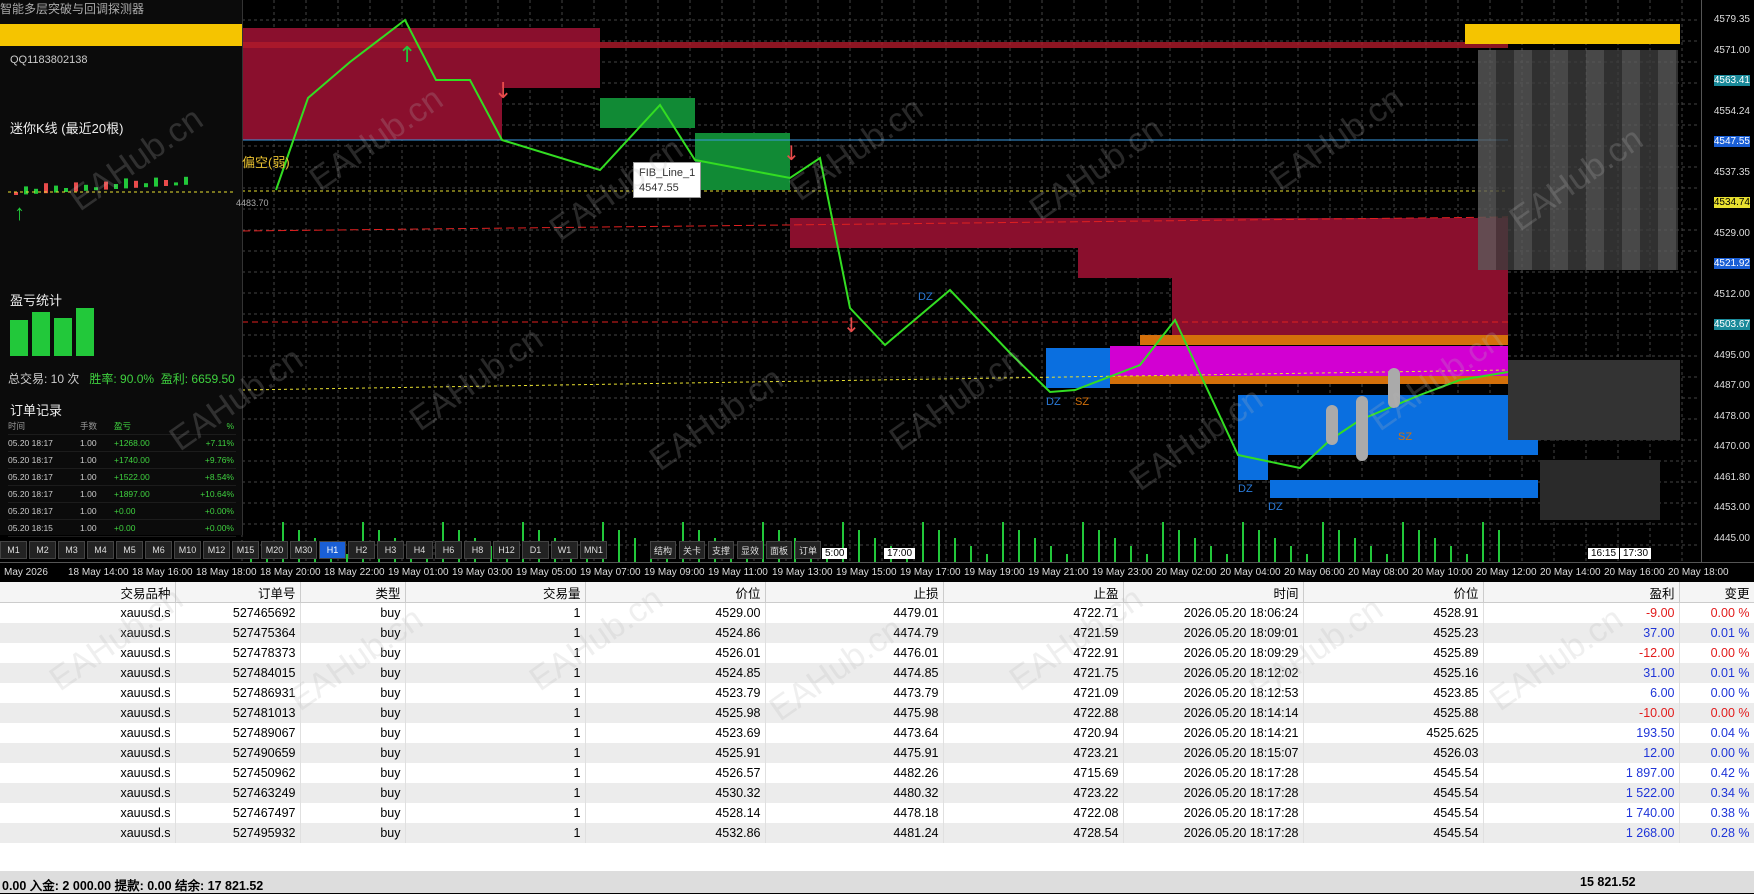  I want to click on time-label: 20 May 12:00, so click(1506, 572).